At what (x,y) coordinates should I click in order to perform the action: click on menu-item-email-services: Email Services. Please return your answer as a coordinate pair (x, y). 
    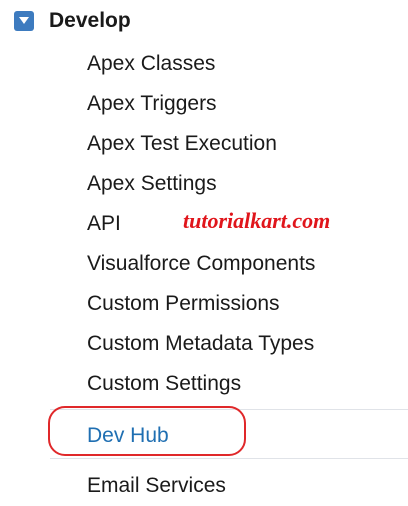
    Looking at the image, I should click on (156, 486).